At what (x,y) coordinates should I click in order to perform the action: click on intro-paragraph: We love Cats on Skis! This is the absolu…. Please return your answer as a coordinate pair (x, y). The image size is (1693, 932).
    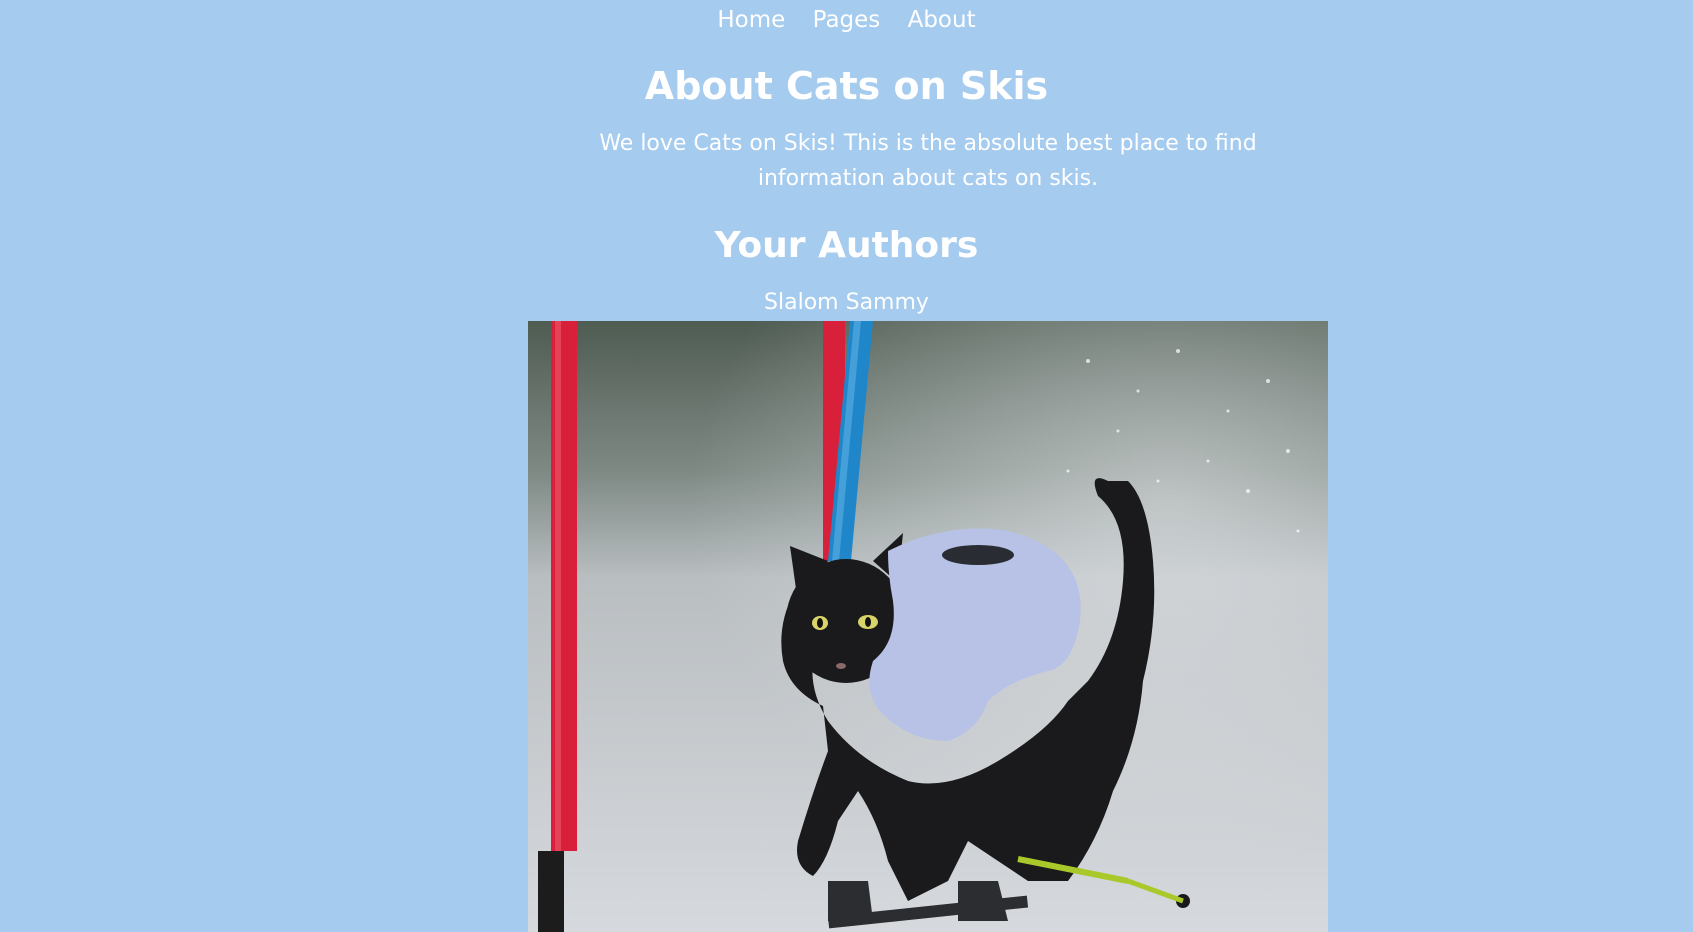
    Looking at the image, I should click on (928, 161).